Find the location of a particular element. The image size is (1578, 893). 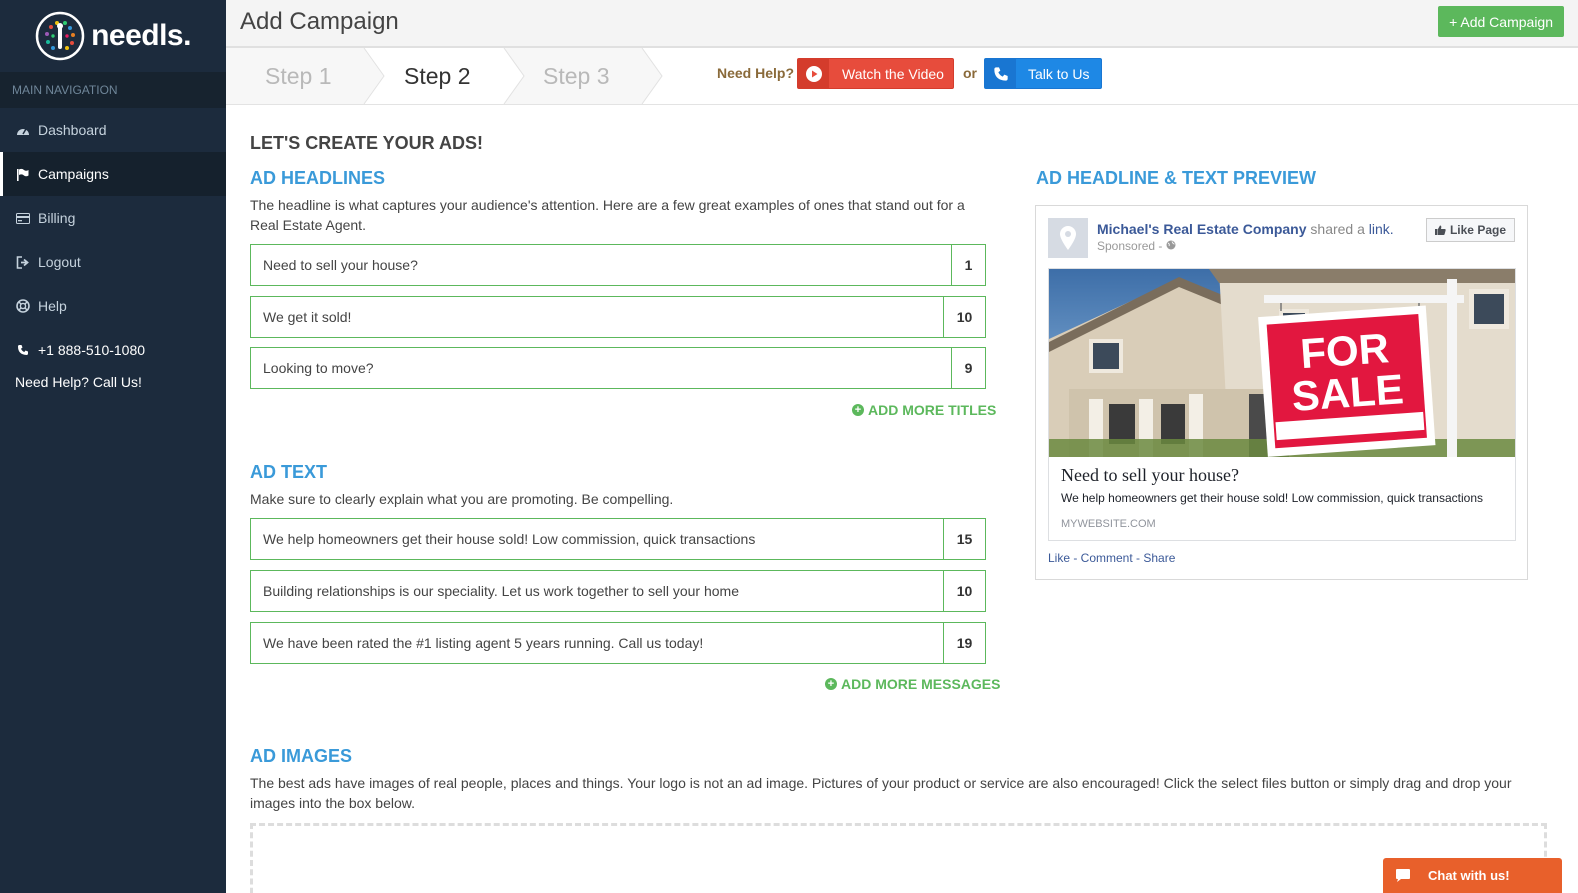

play-icon is located at coordinates (813, 73).